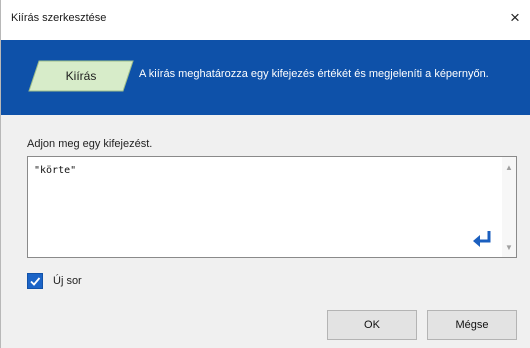 Image resolution: width=530 pixels, height=348 pixels. I want to click on checkmark-icon, so click(35, 281).